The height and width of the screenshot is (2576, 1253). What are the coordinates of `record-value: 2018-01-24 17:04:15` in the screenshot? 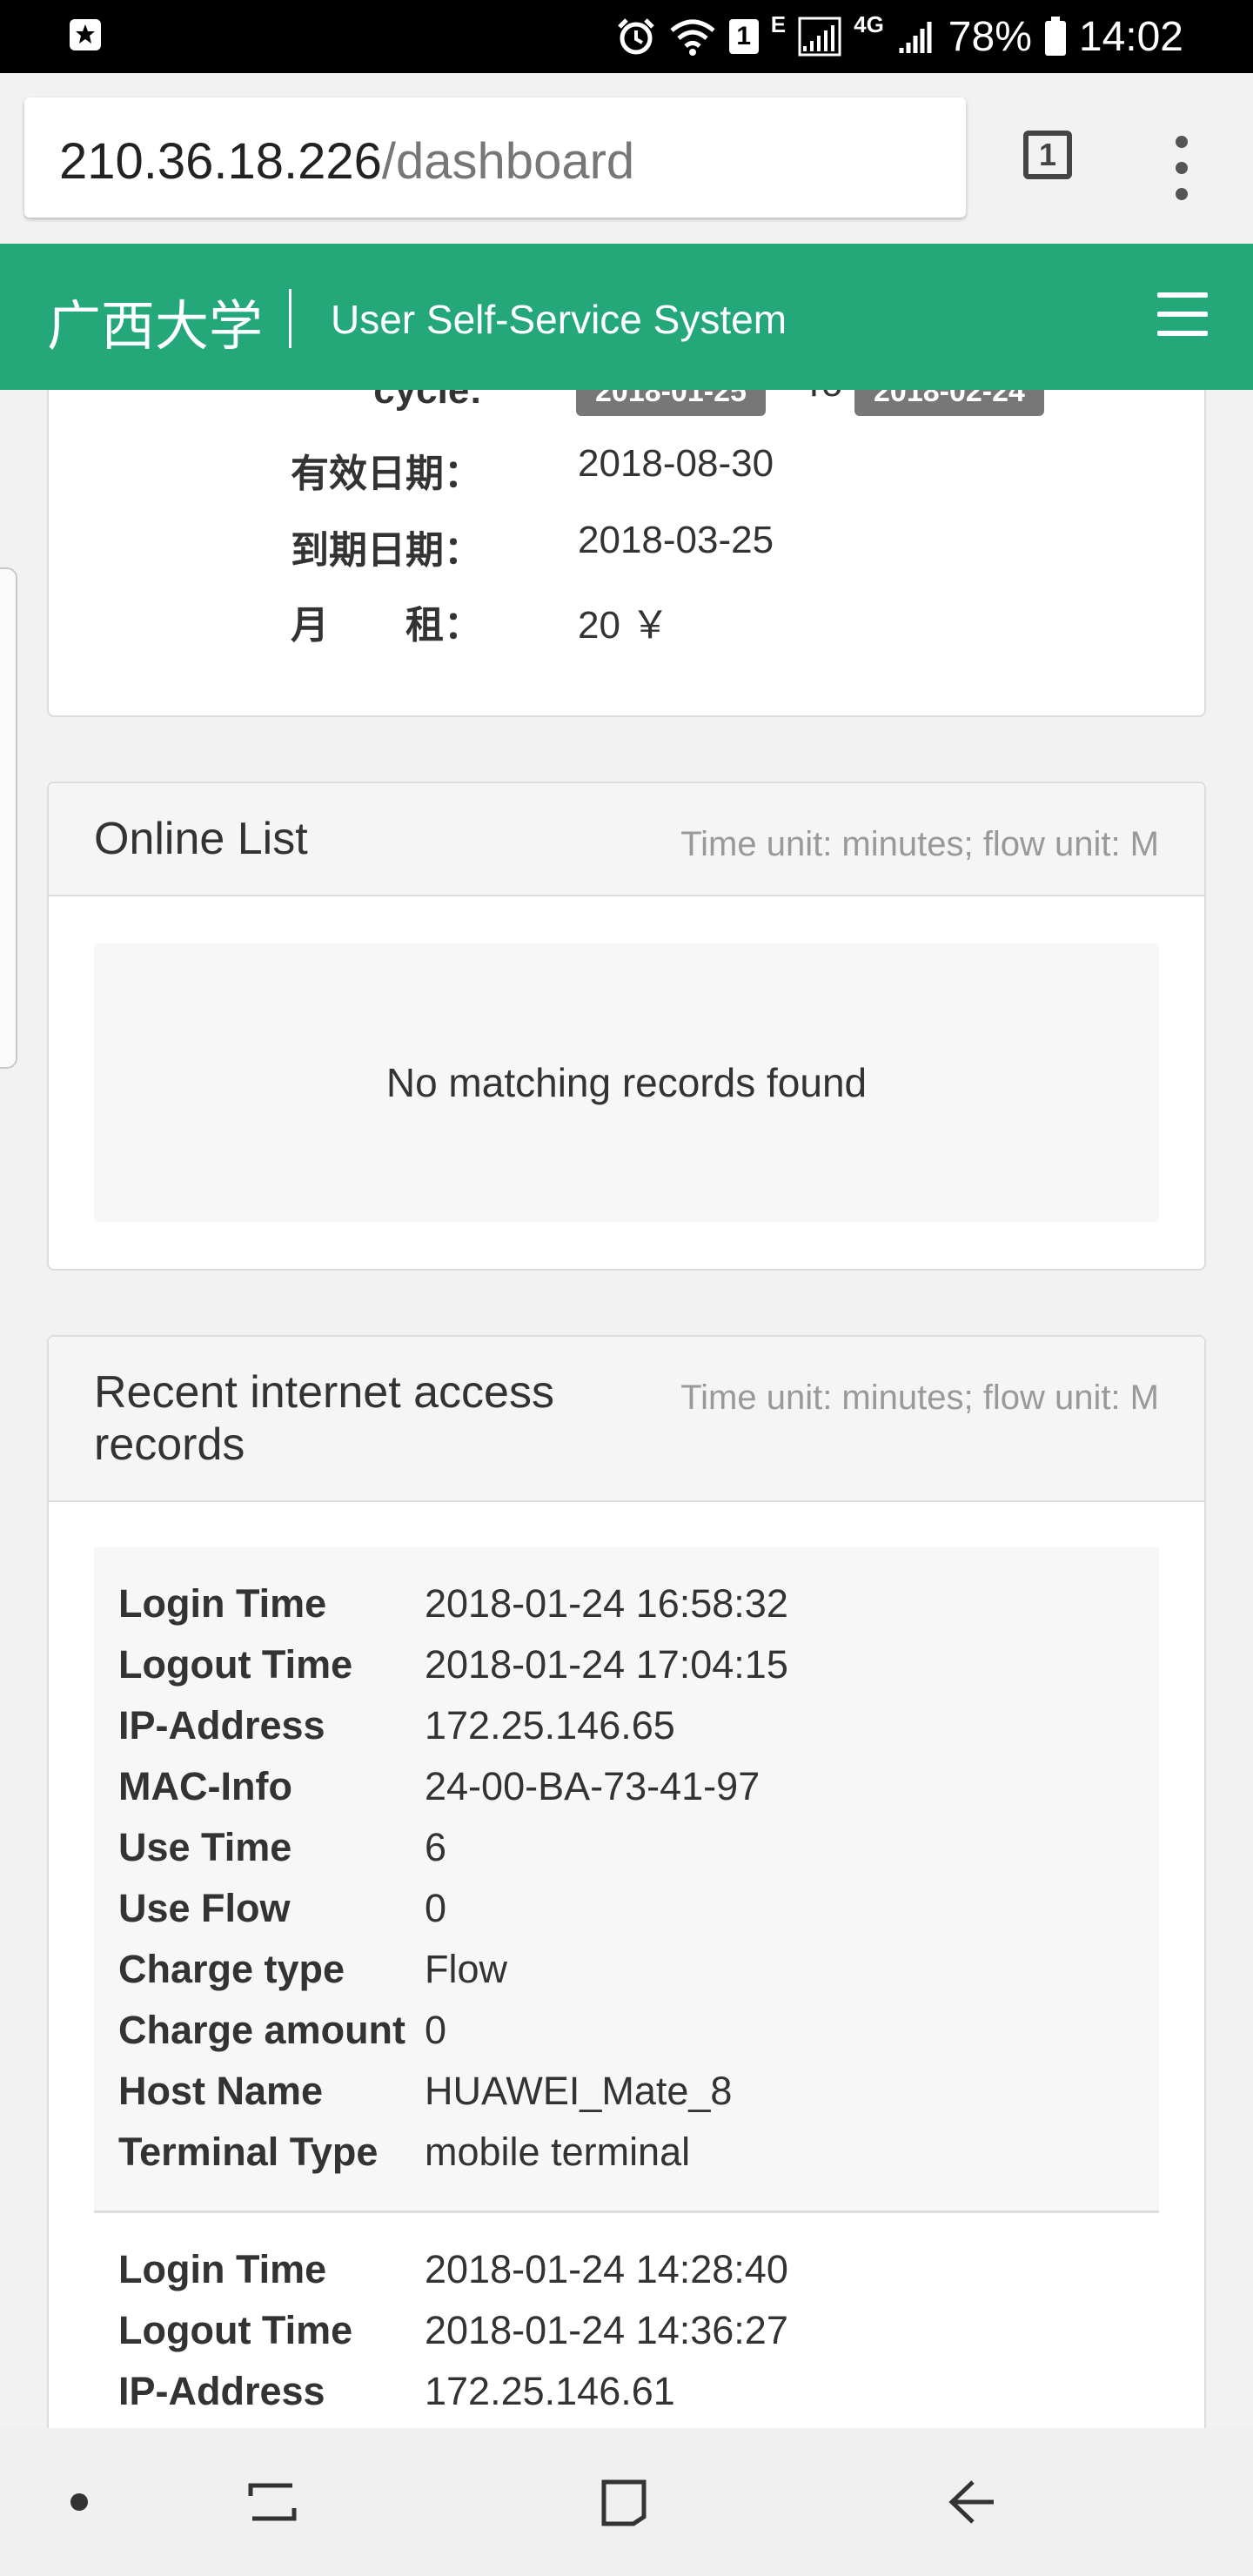 It's located at (606, 1664).